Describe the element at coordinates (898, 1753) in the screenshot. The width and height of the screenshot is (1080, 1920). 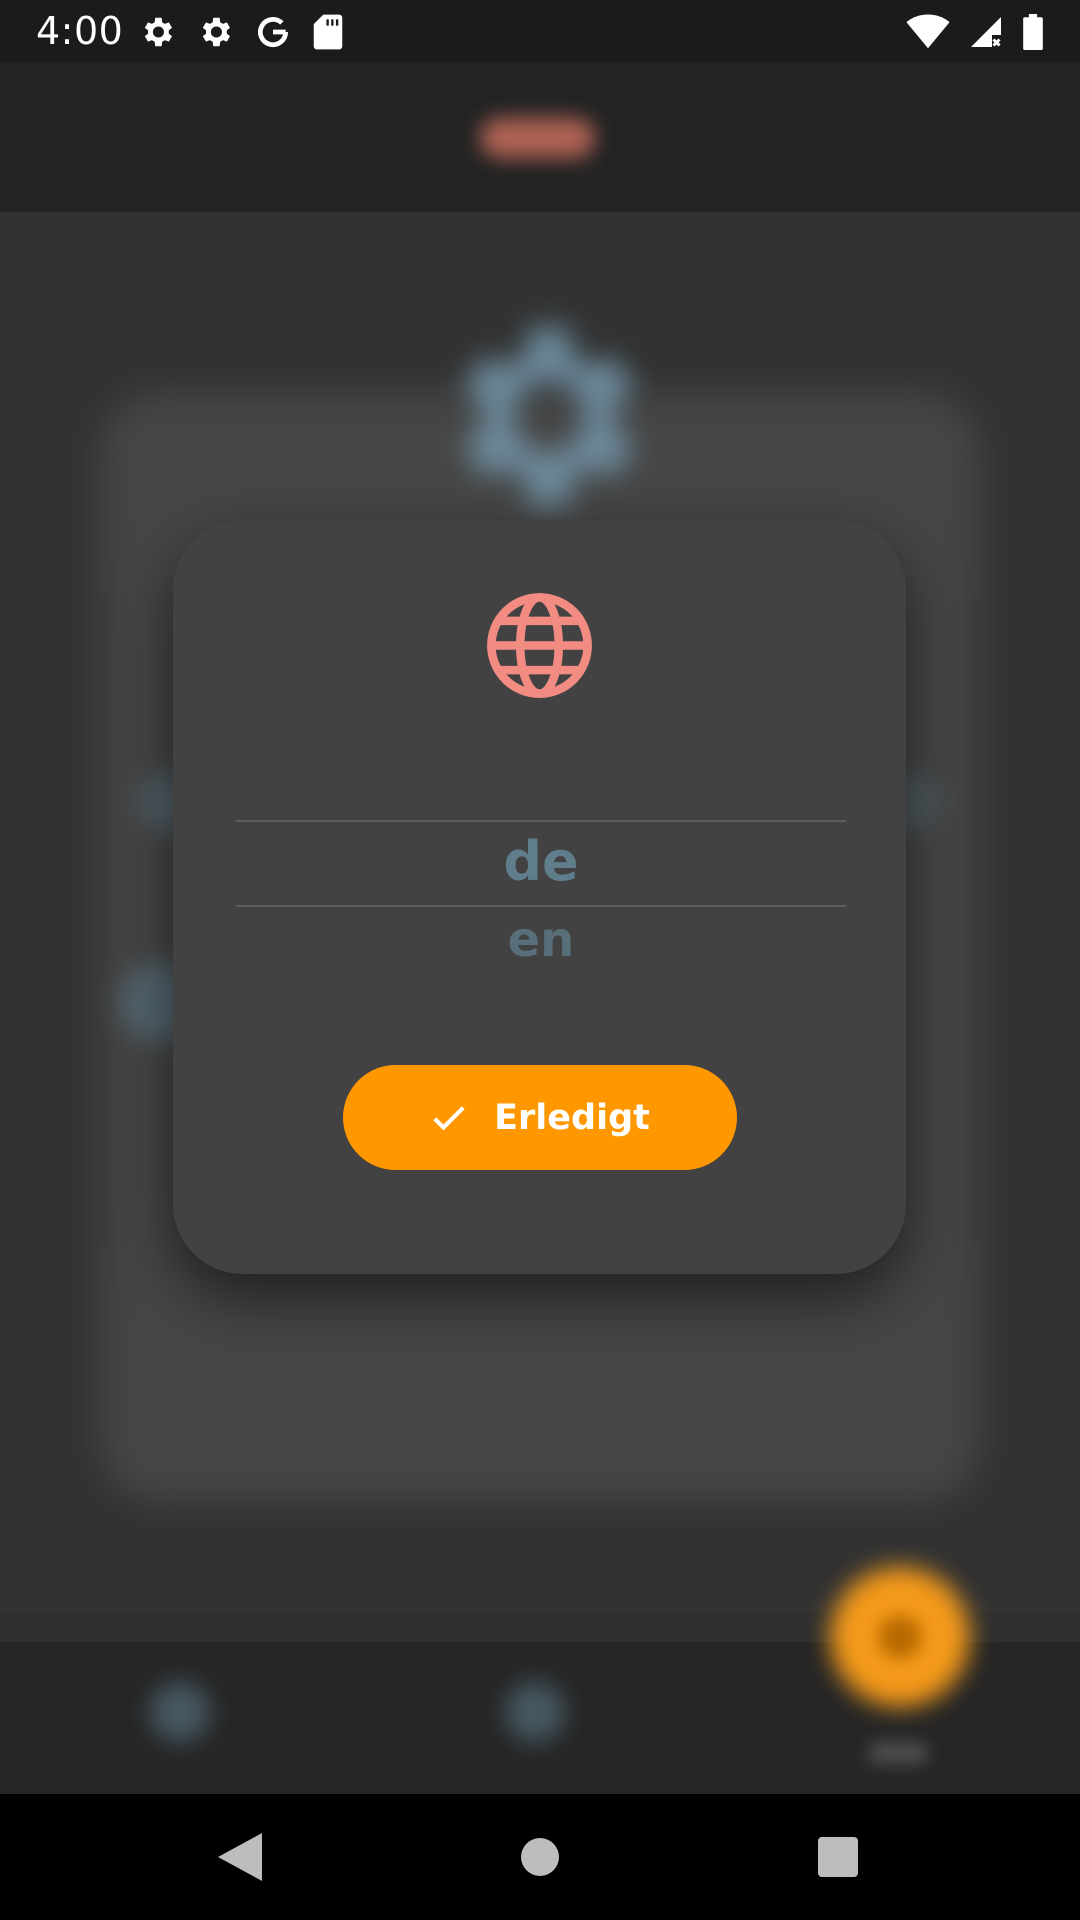
I see `background-fab-label` at that location.